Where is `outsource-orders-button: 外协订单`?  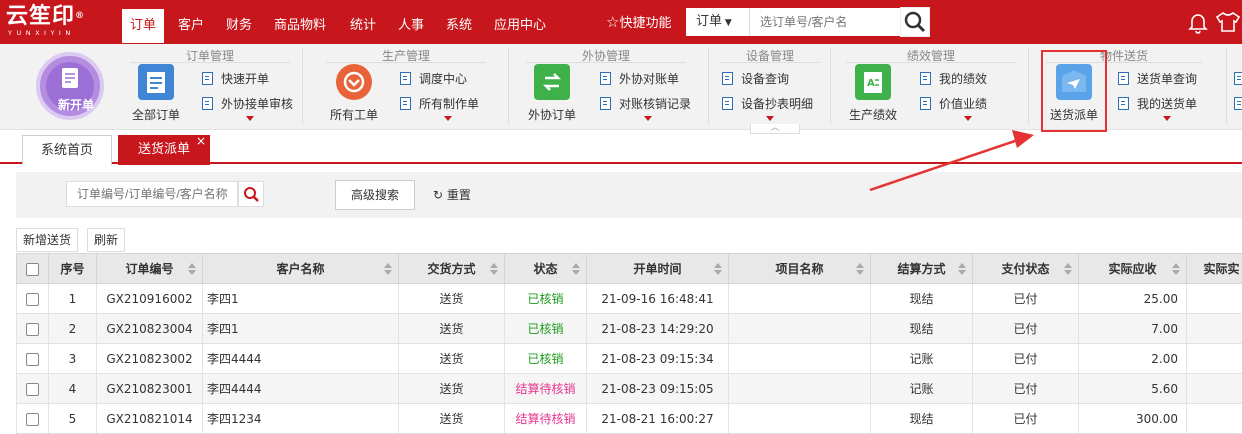 outsource-orders-button: 外协订单 is located at coordinates (552, 95).